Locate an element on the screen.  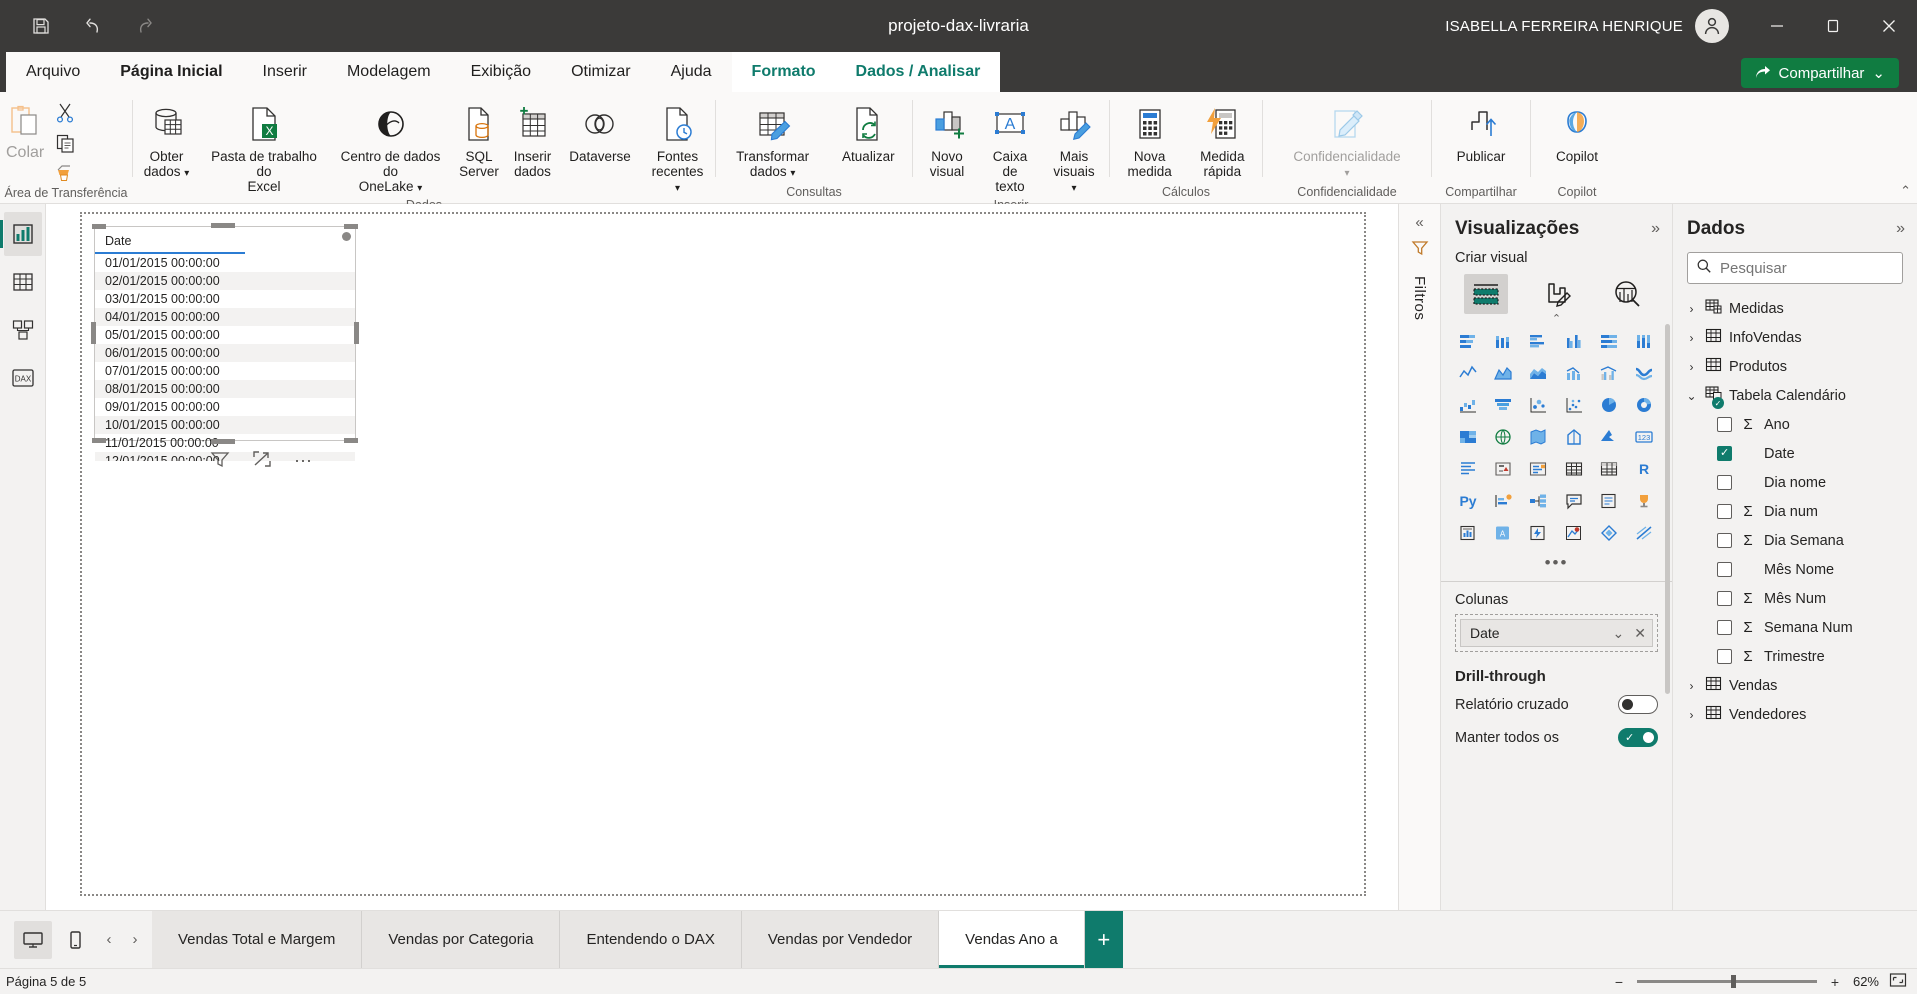
100-stacked-column-chart-icon is located at coordinates (1644, 341).